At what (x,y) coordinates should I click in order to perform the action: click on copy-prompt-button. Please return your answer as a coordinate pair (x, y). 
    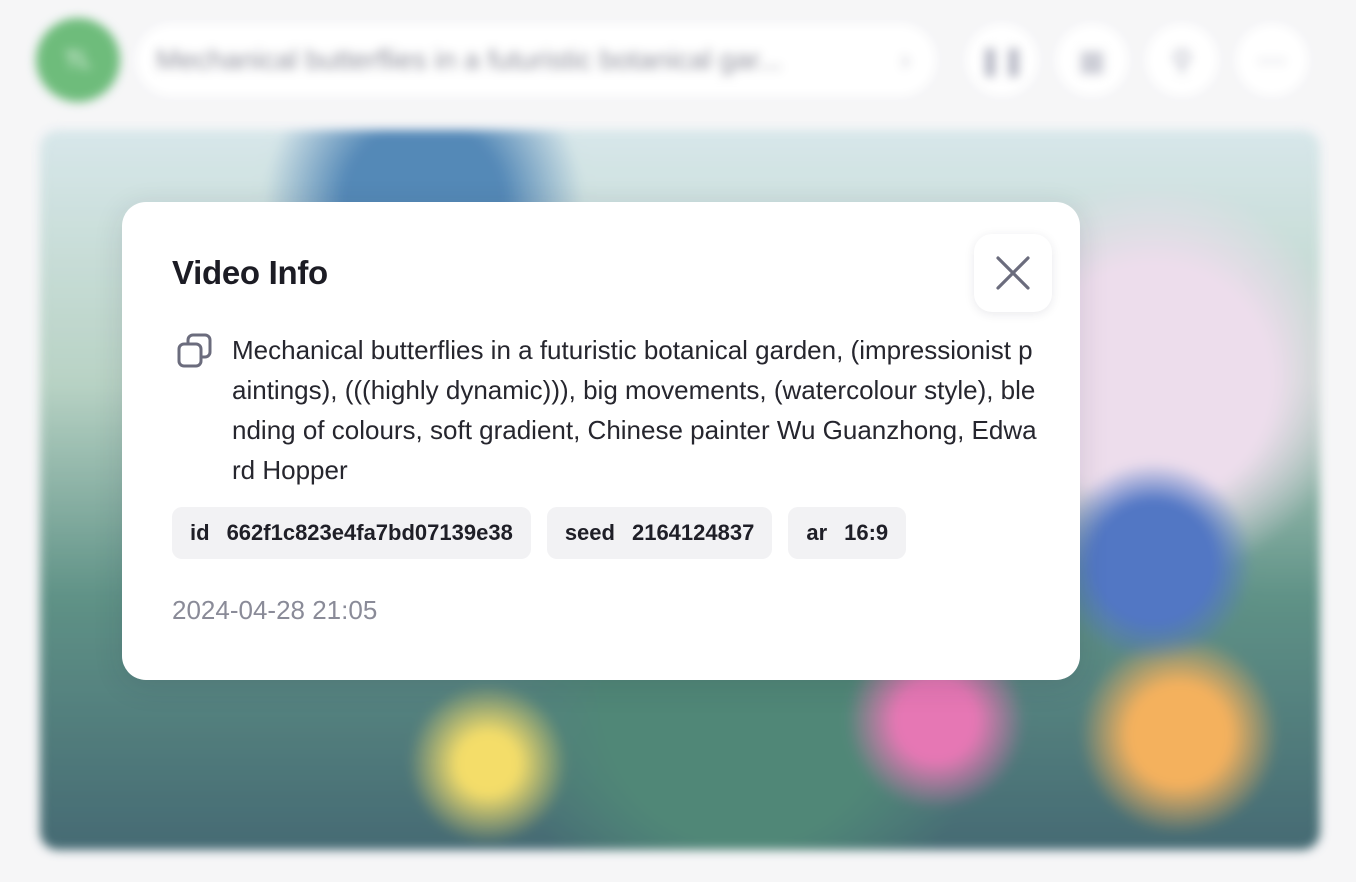
    Looking at the image, I should click on (196, 352).